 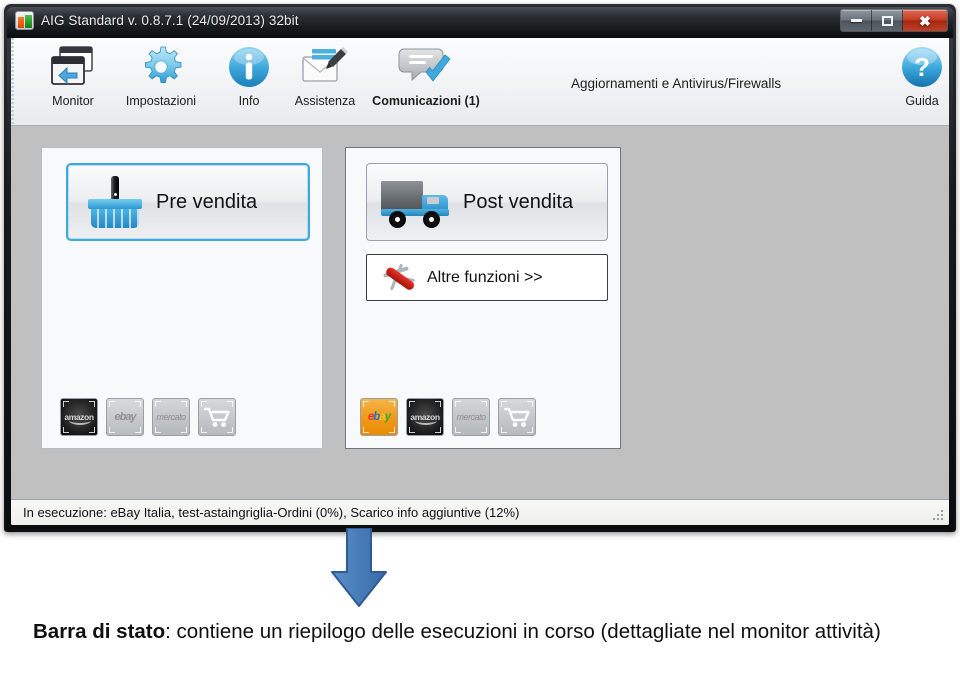 I want to click on pre-vendita-button: Pre vendita, so click(x=188, y=202).